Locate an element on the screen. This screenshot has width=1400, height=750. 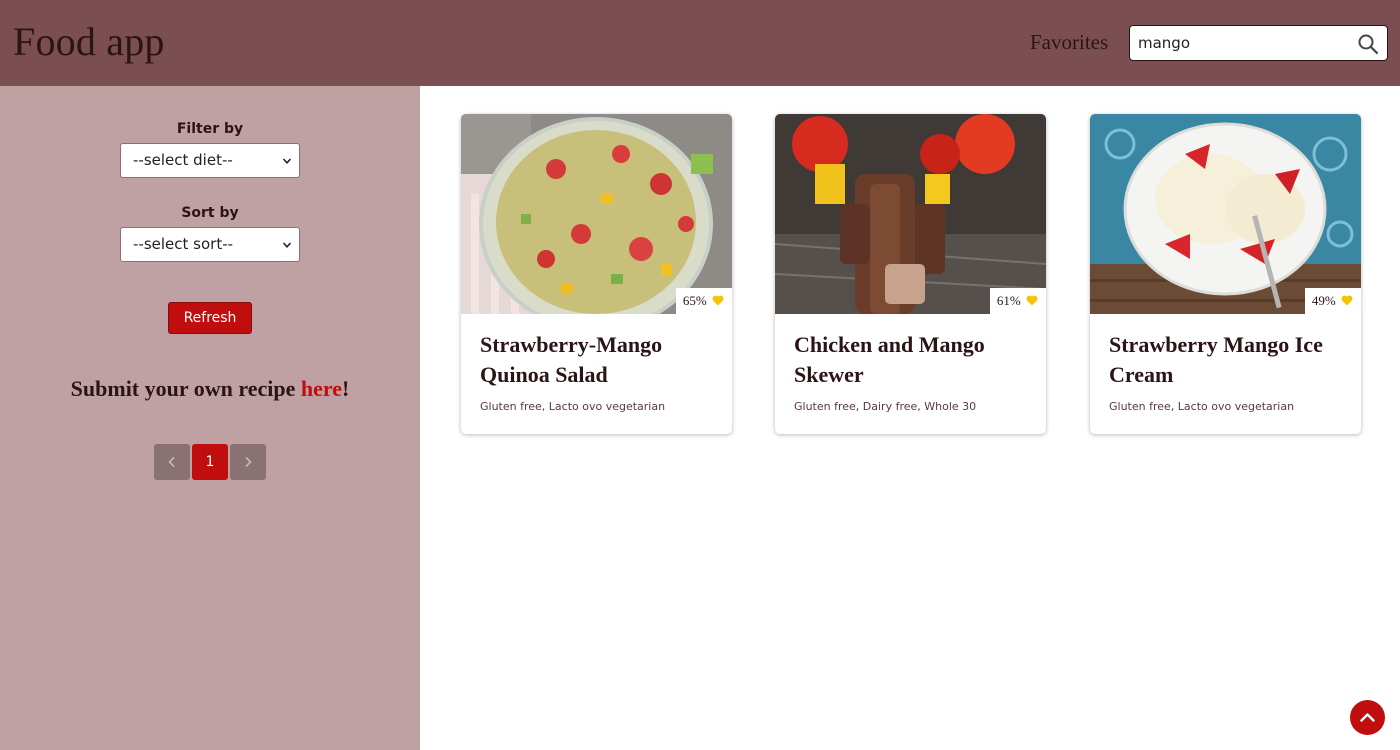
search-box is located at coordinates (1258, 43).